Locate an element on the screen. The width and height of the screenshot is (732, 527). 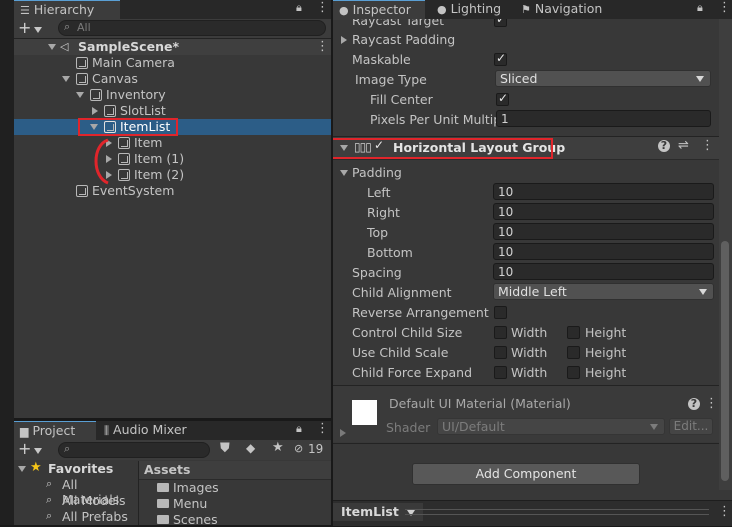
footer-menu-icon: ⋮ is located at coordinates (724, 511).